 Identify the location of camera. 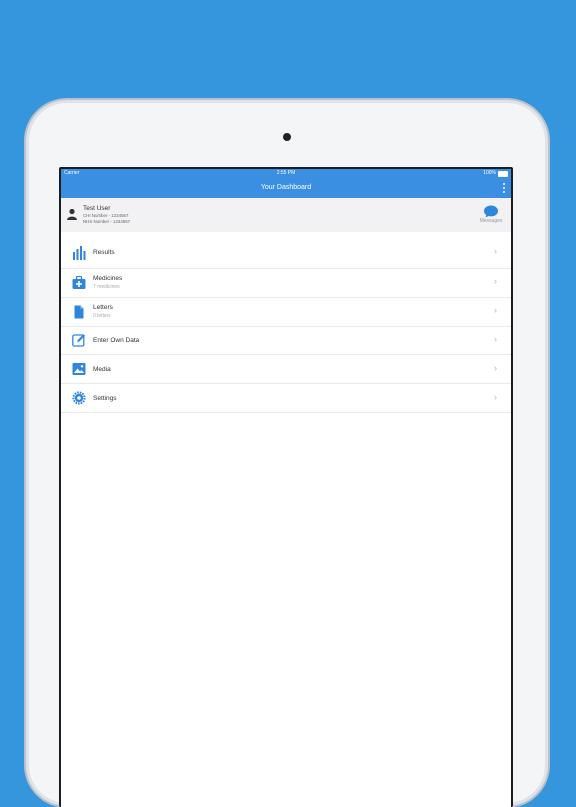
(287, 137).